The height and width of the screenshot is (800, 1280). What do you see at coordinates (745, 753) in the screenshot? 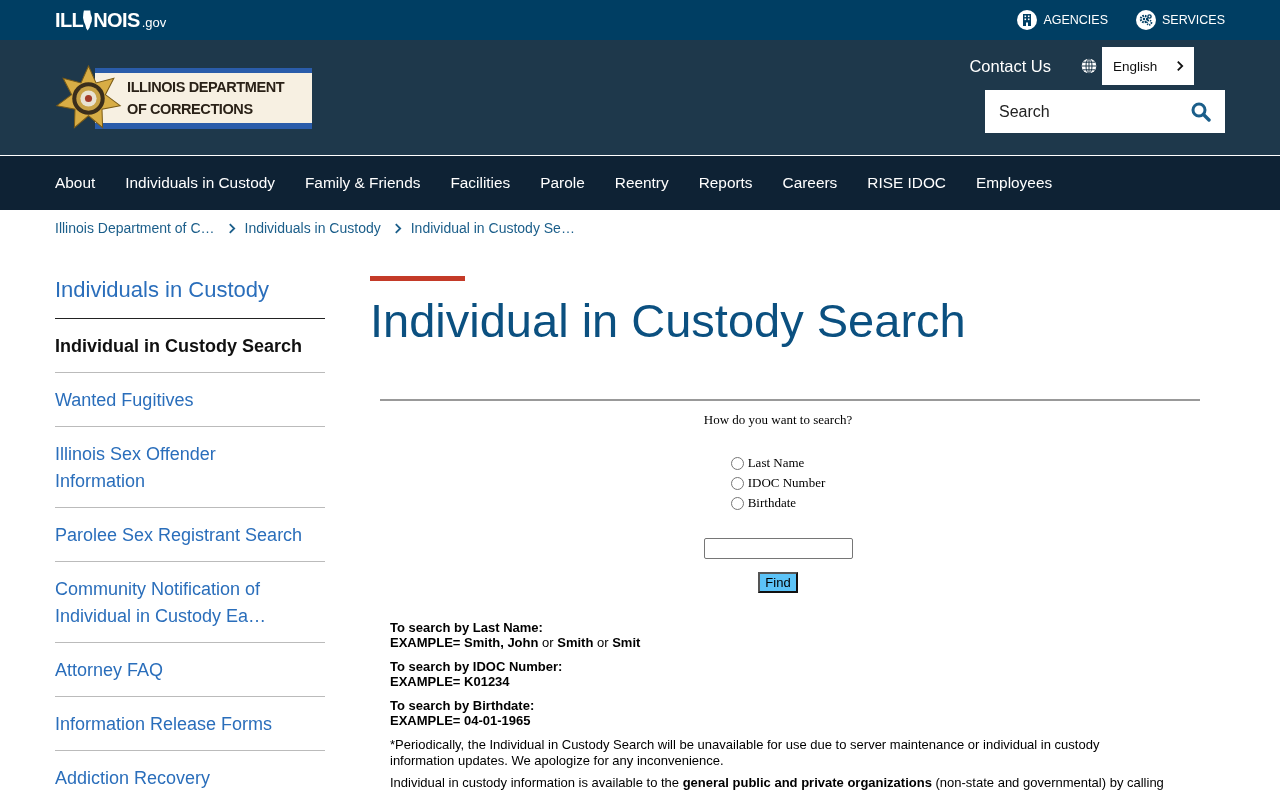
I see `notice-text: *Periodically, the Individual in Custody Search will be unavailable for use due to server maintenance or individual in custody information updates. We apologize for any inconvenience.` at bounding box center [745, 753].